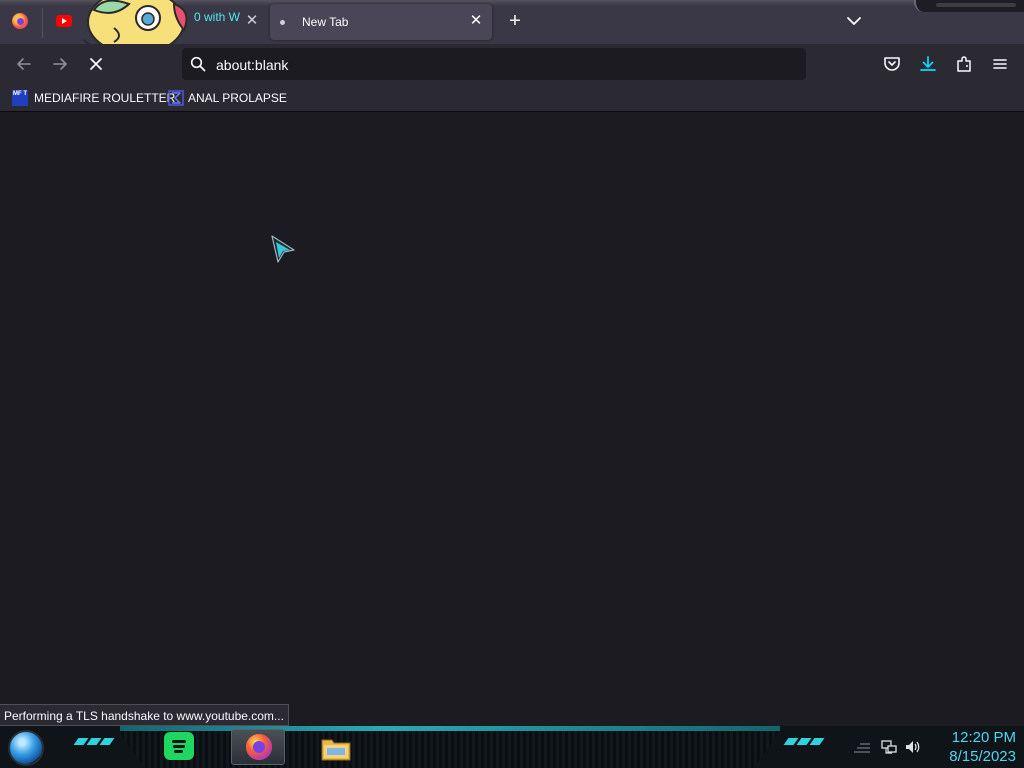 Image resolution: width=1024 pixels, height=768 pixels. What do you see at coordinates (969, 6) in the screenshot?
I see `window-frame-decoration` at bounding box center [969, 6].